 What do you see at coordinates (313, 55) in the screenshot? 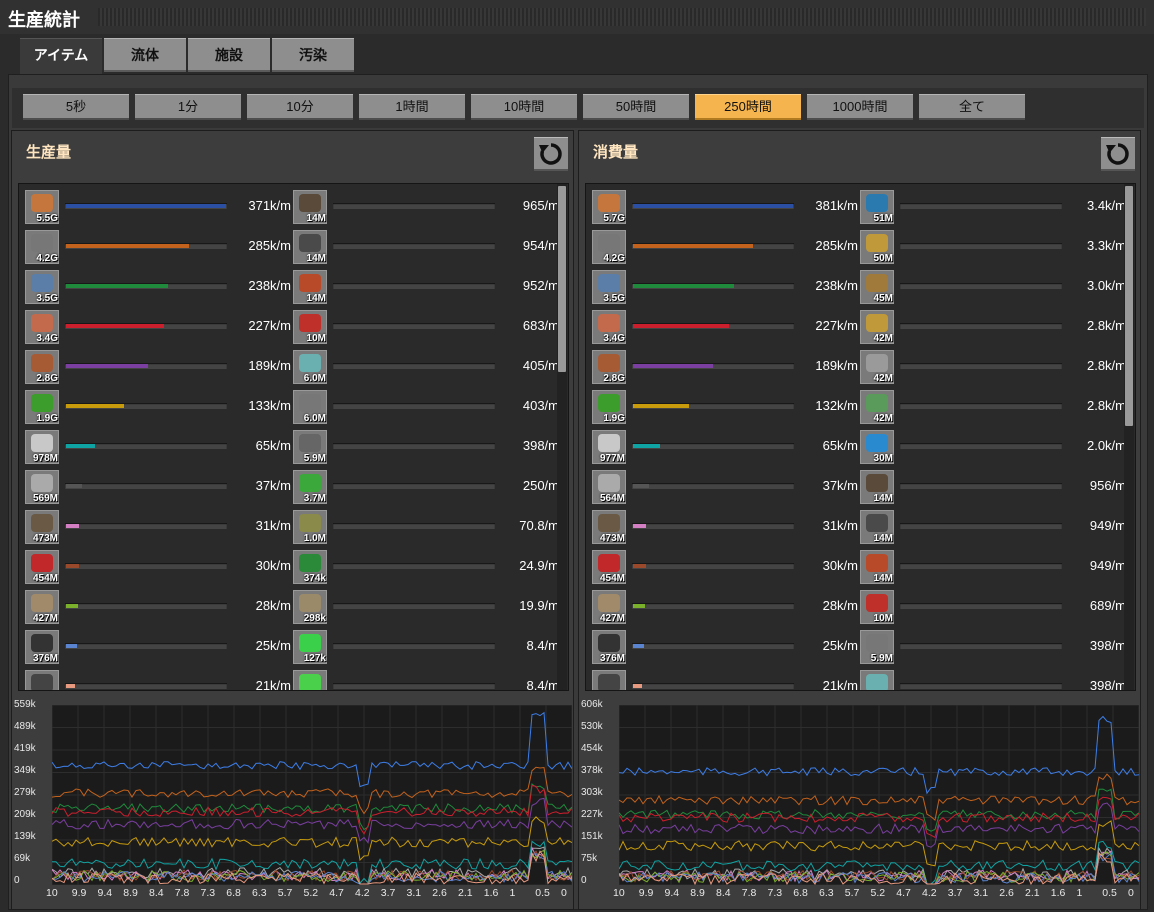
I see `tab-pollution: 汚染` at bounding box center [313, 55].